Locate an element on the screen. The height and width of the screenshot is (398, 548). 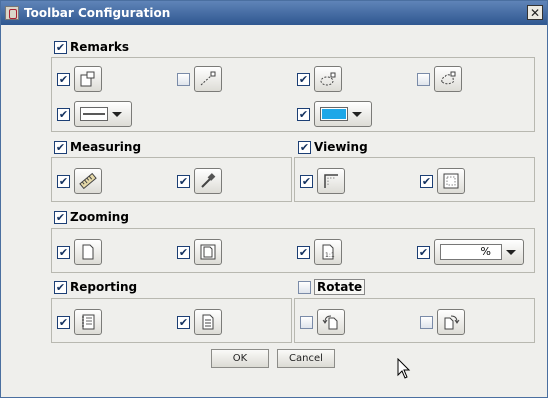
section-measuring: Measuring is located at coordinates (97, 147).